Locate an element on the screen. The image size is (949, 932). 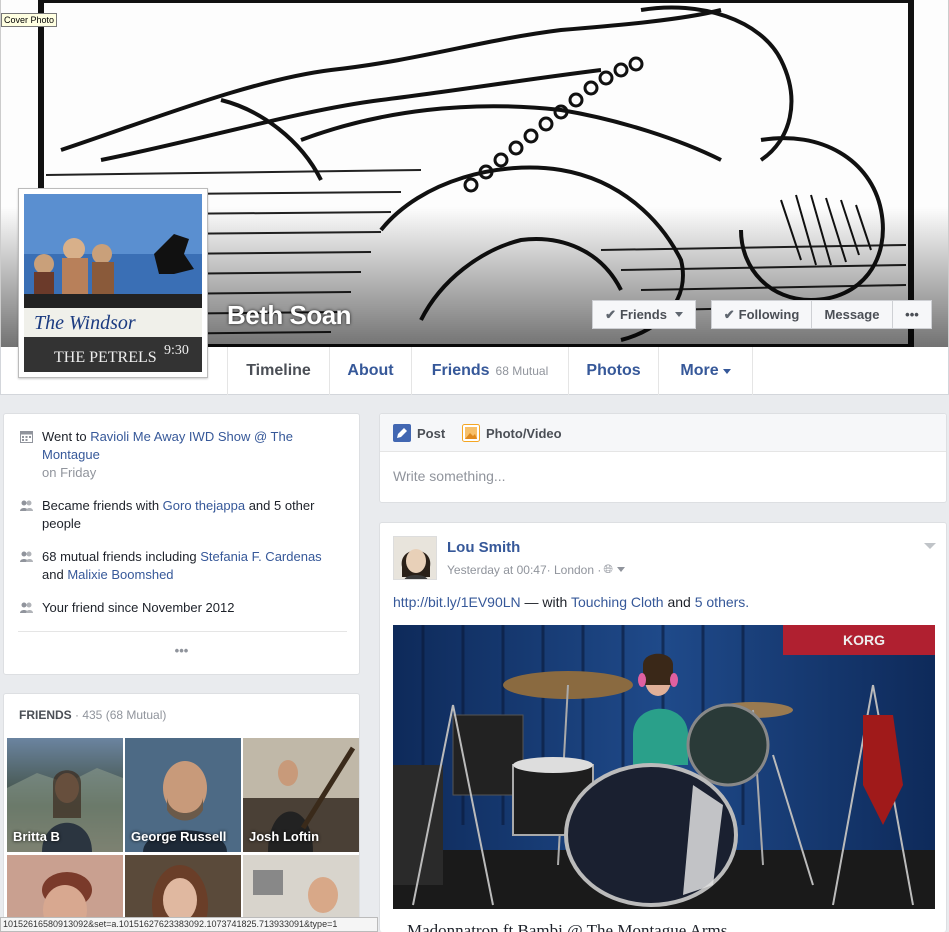
tagged-link: Touching Cloth is located at coordinates (617, 602).